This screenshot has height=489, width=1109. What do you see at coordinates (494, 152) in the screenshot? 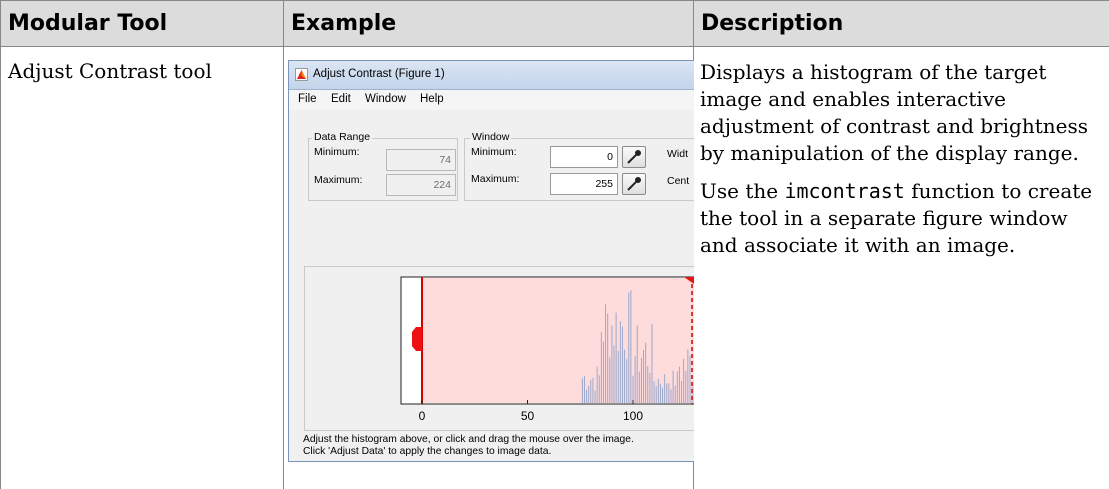
I see `window-min-label: Minimum:` at bounding box center [494, 152].